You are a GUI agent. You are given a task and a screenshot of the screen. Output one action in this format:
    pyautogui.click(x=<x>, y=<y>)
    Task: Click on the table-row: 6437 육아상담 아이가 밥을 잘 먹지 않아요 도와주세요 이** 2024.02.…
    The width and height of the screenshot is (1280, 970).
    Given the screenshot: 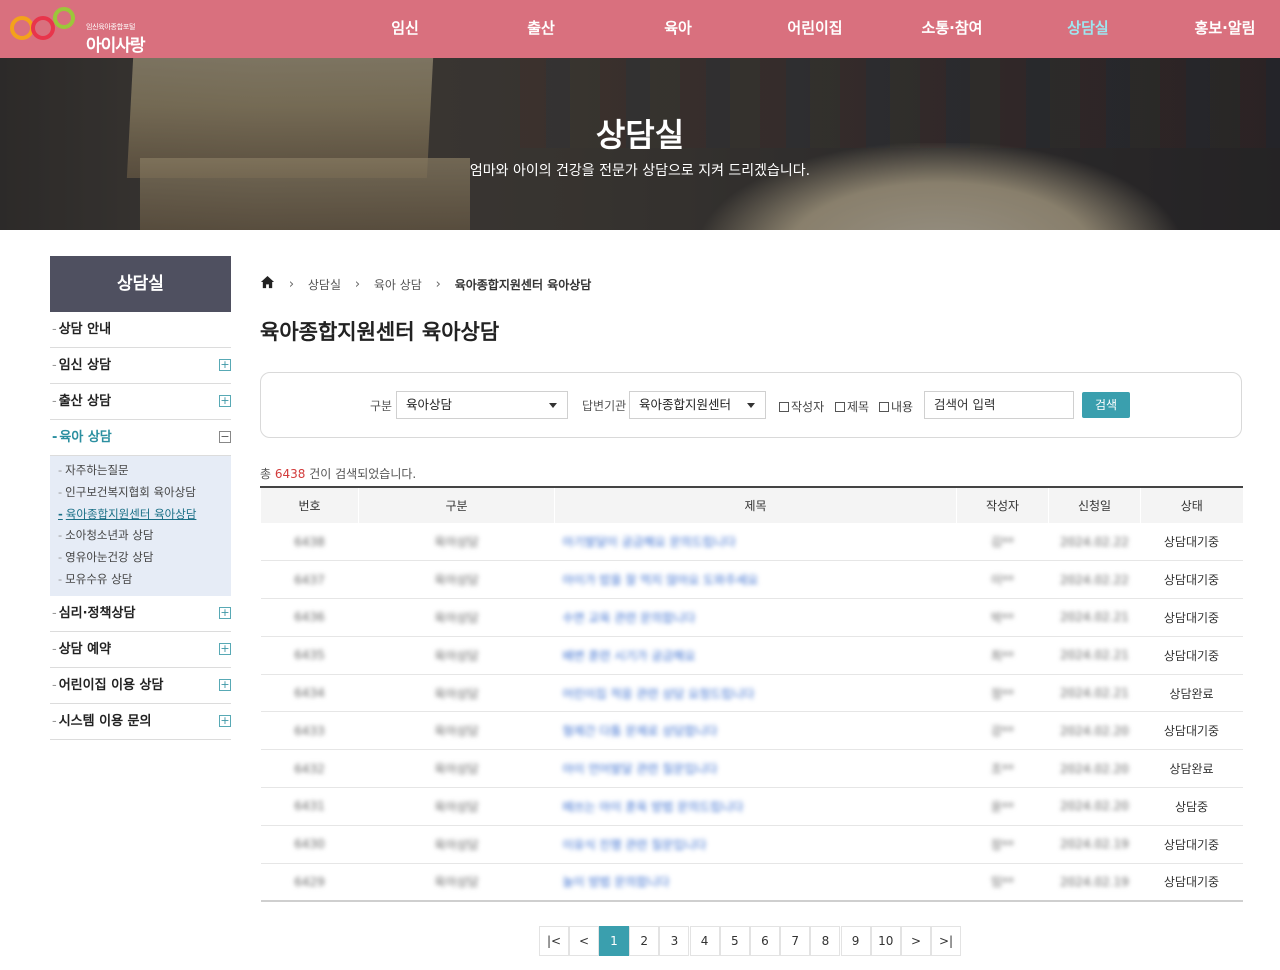 What is the action you would take?
    pyautogui.click(x=751, y=580)
    